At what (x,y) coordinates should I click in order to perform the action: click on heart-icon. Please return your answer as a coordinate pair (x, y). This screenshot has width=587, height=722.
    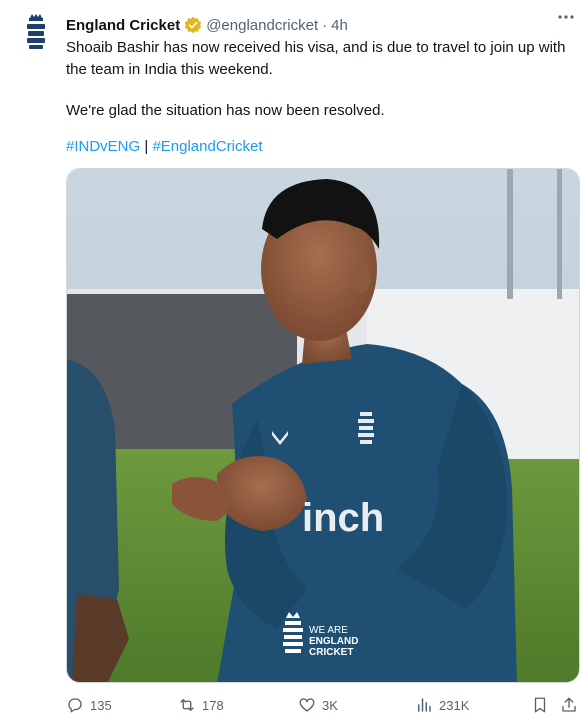
    Looking at the image, I should click on (307, 705).